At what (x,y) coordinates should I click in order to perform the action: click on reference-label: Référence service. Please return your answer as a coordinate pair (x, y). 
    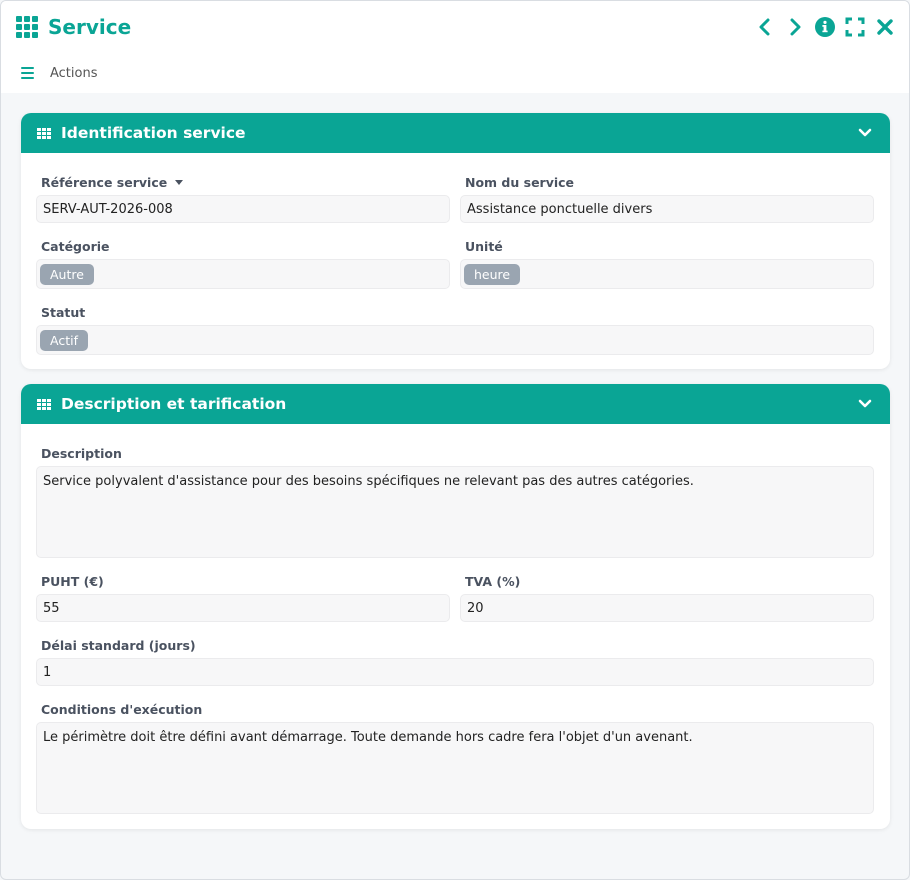
    Looking at the image, I should click on (112, 182).